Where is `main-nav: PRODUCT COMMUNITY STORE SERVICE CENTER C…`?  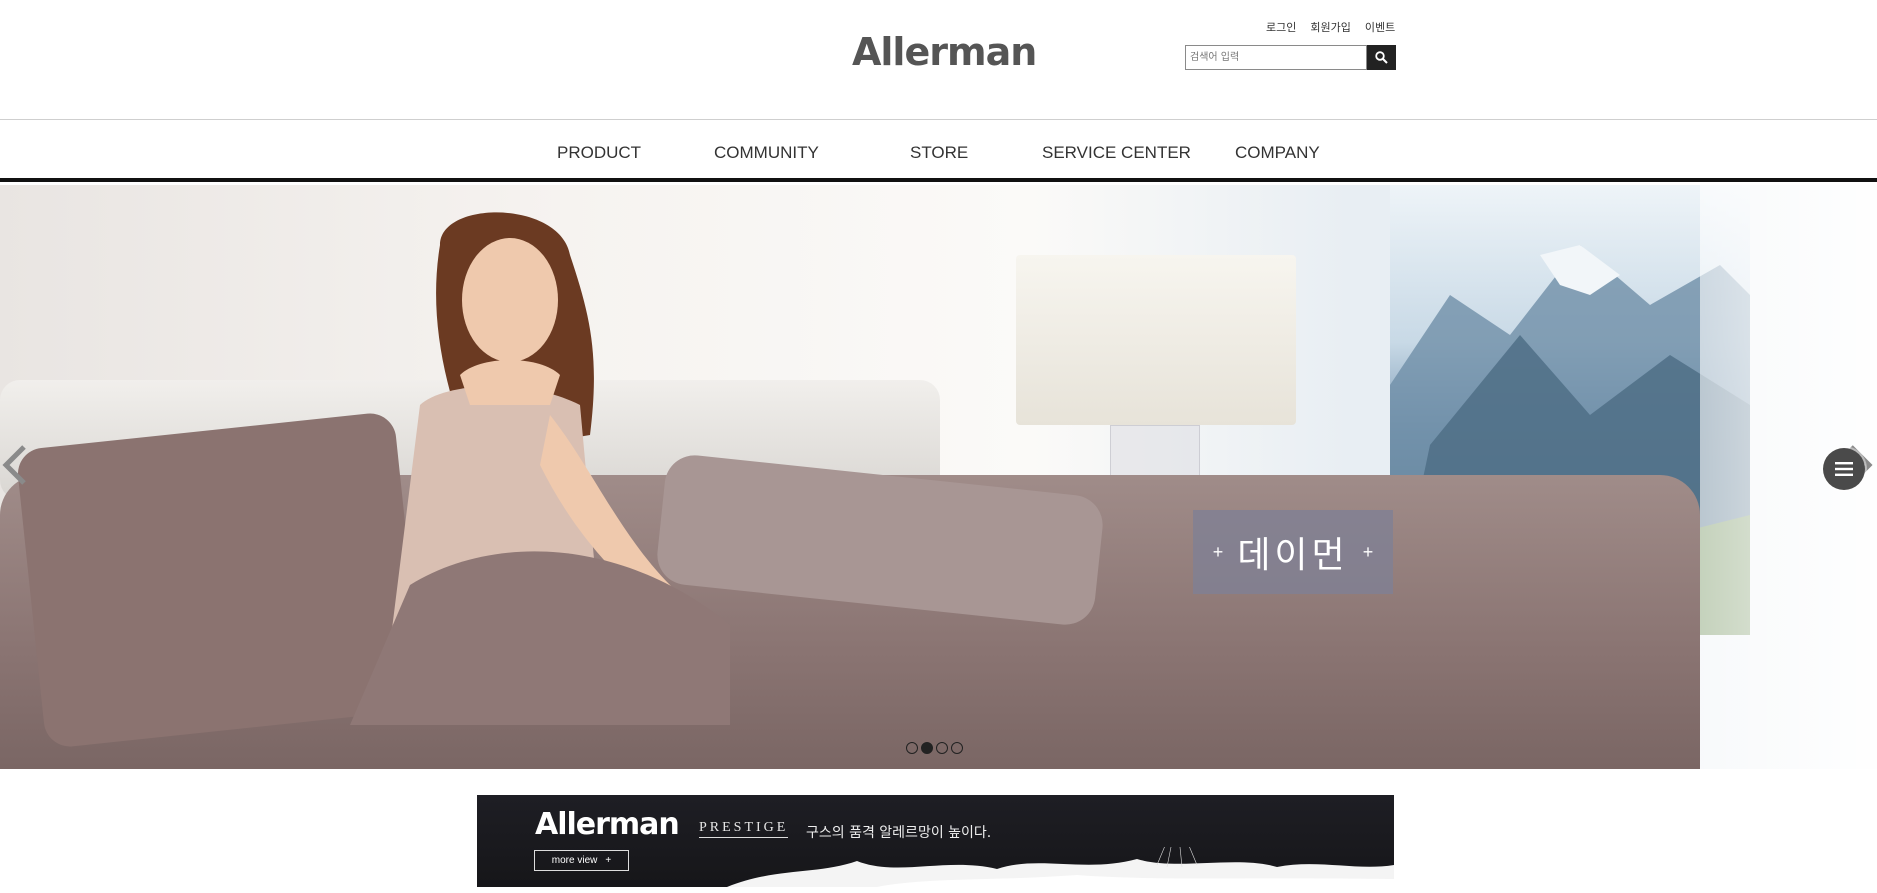
main-nav: PRODUCT COMMUNITY STORE SERVICE CENTER C… is located at coordinates (938, 151).